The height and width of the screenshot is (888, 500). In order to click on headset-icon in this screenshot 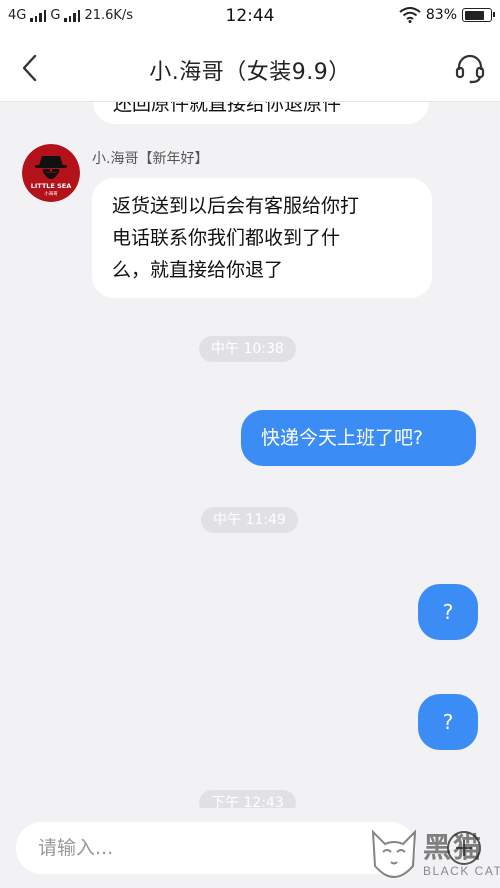, I will do `click(470, 69)`.